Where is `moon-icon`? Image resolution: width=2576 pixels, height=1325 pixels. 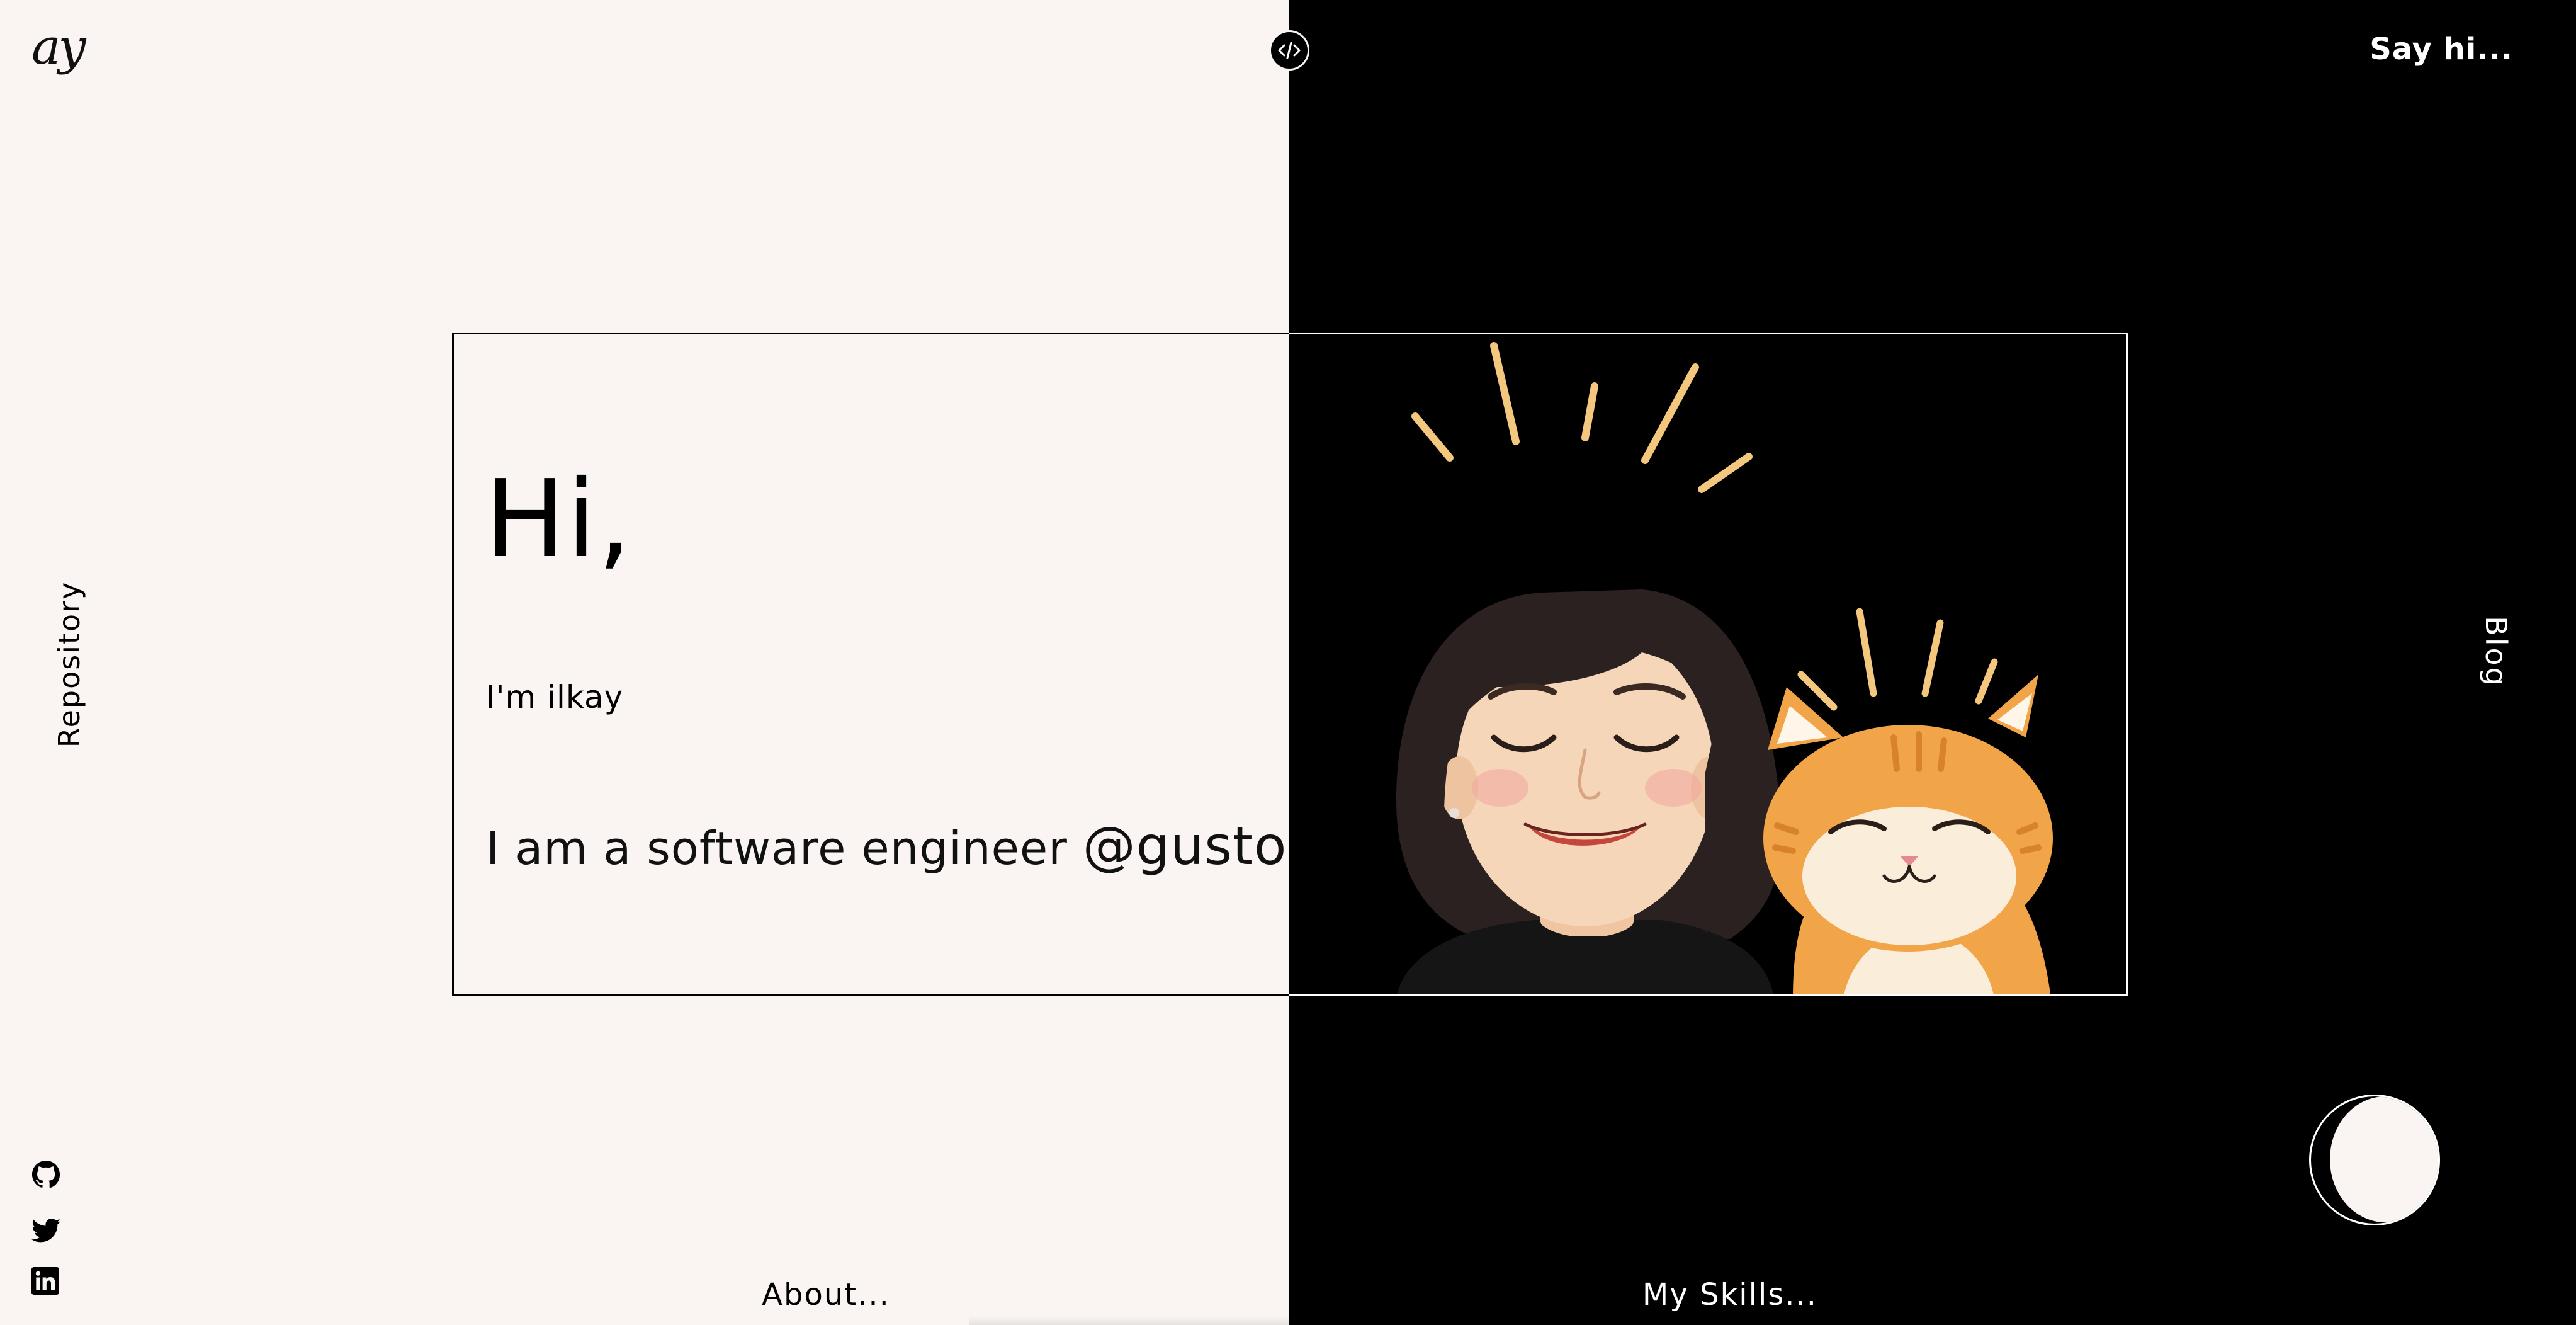
moon-icon is located at coordinates (2374, 1160).